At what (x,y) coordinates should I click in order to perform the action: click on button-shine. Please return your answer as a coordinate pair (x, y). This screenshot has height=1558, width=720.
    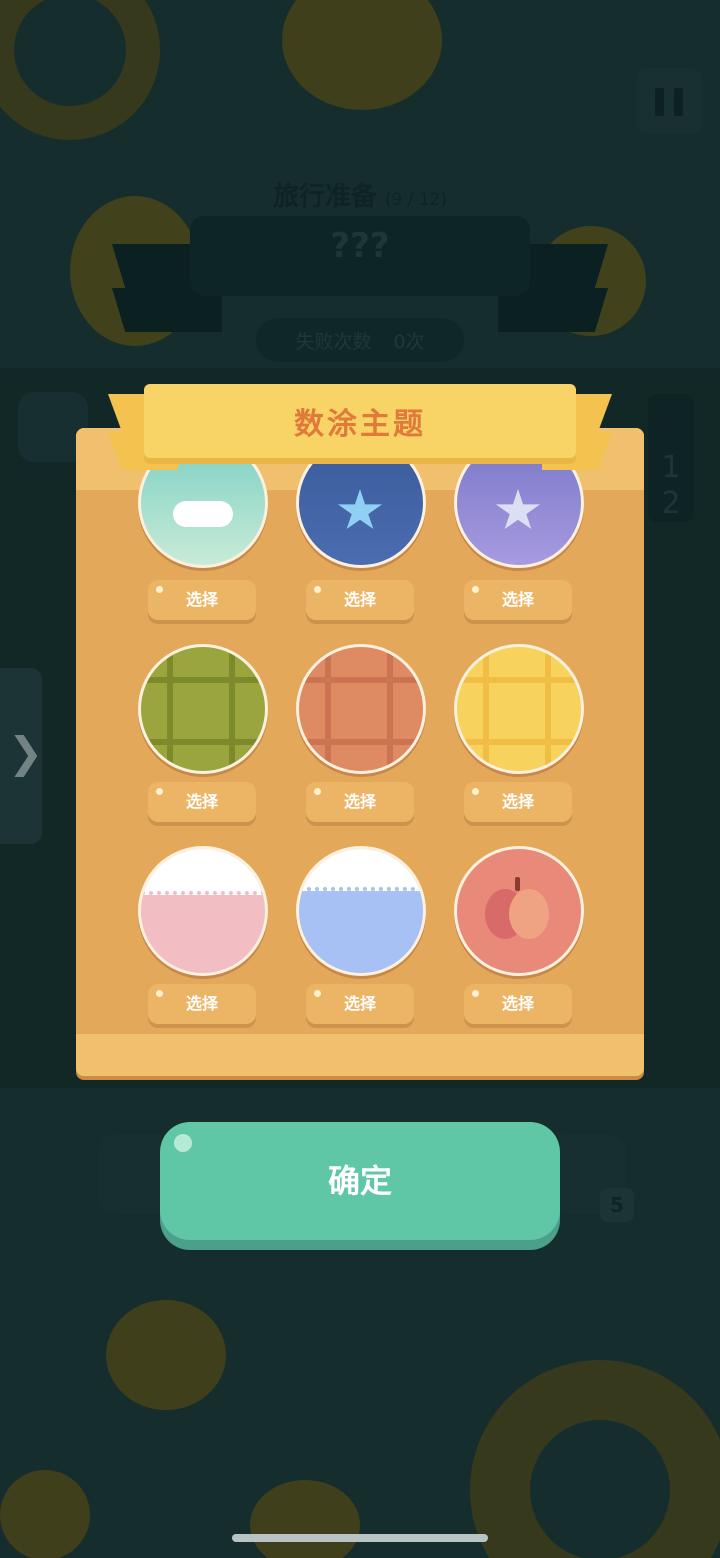
    Looking at the image, I should click on (183, 1143).